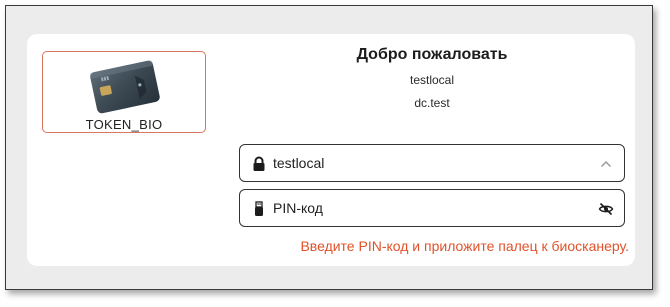 The width and height of the screenshot is (670, 307). Describe the element at coordinates (606, 164) in the screenshot. I see `chevron-up-icon` at that location.